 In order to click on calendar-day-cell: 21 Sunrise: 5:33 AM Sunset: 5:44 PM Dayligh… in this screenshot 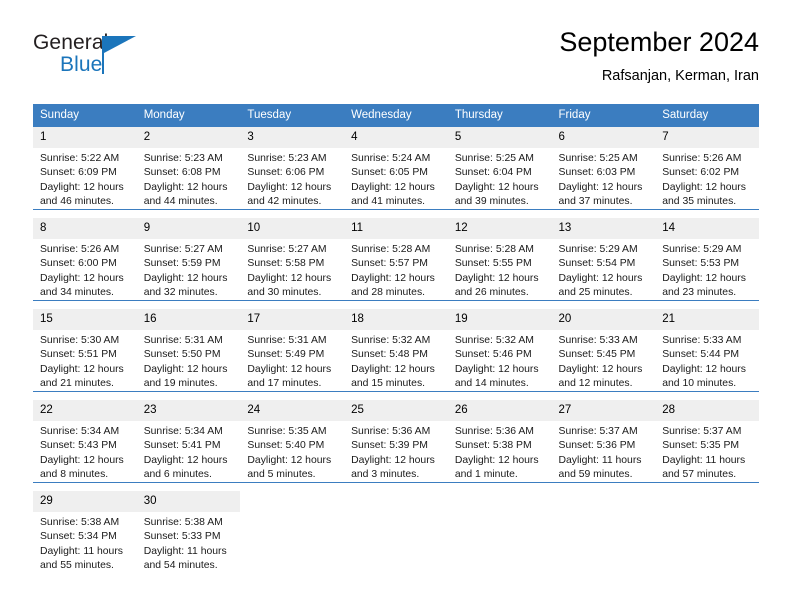, I will do `click(707, 350)`.